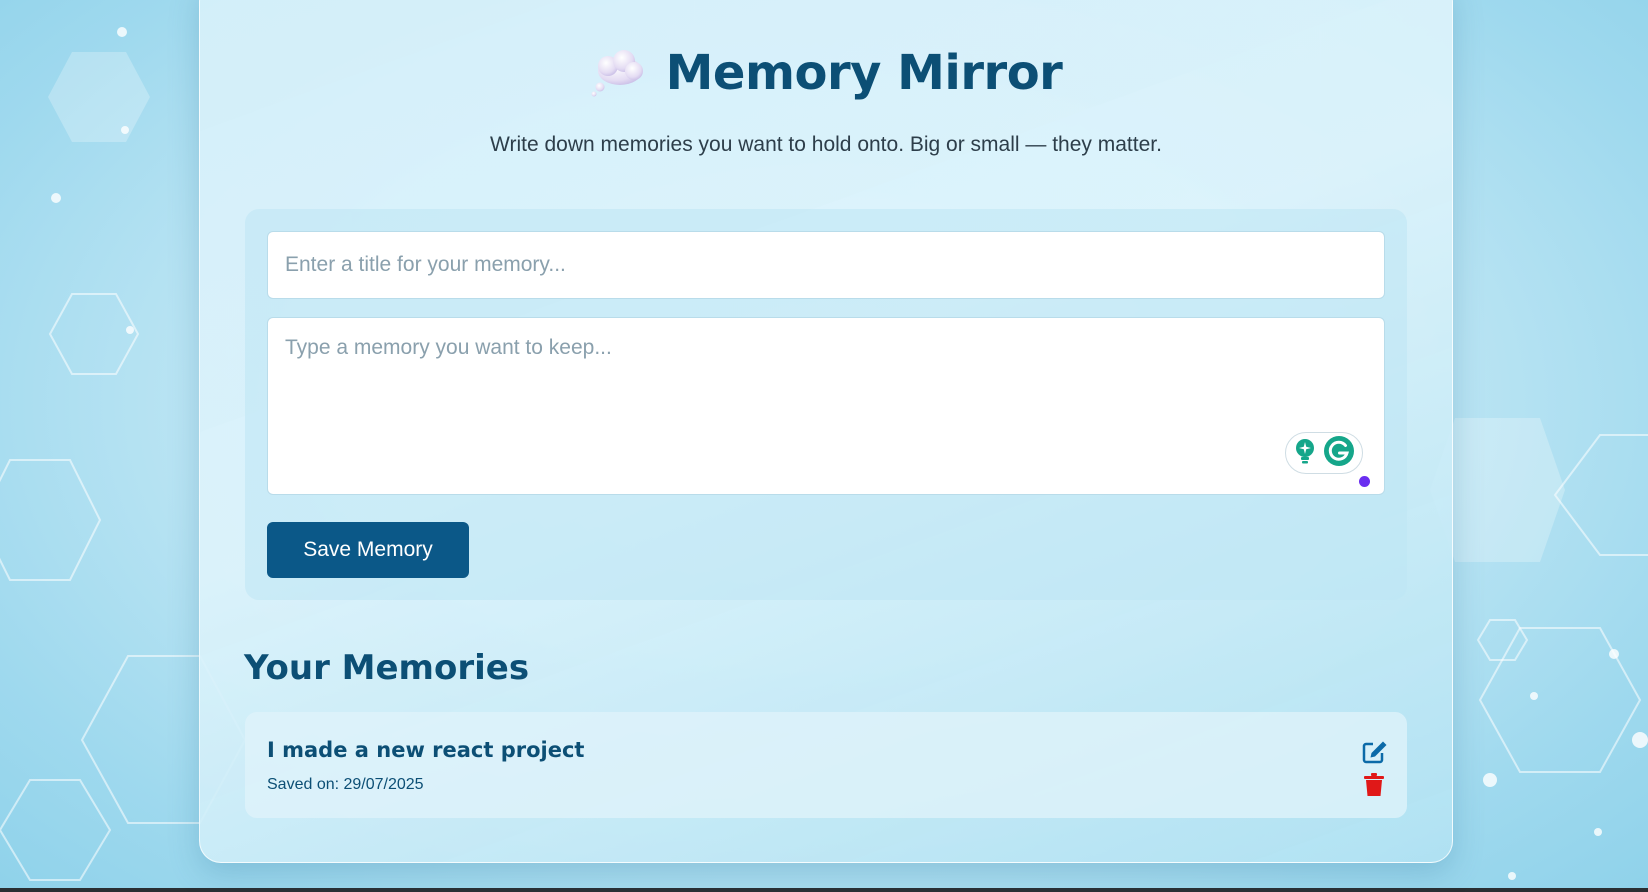  What do you see at coordinates (1305, 453) in the screenshot?
I see `lightbulb-icon` at bounding box center [1305, 453].